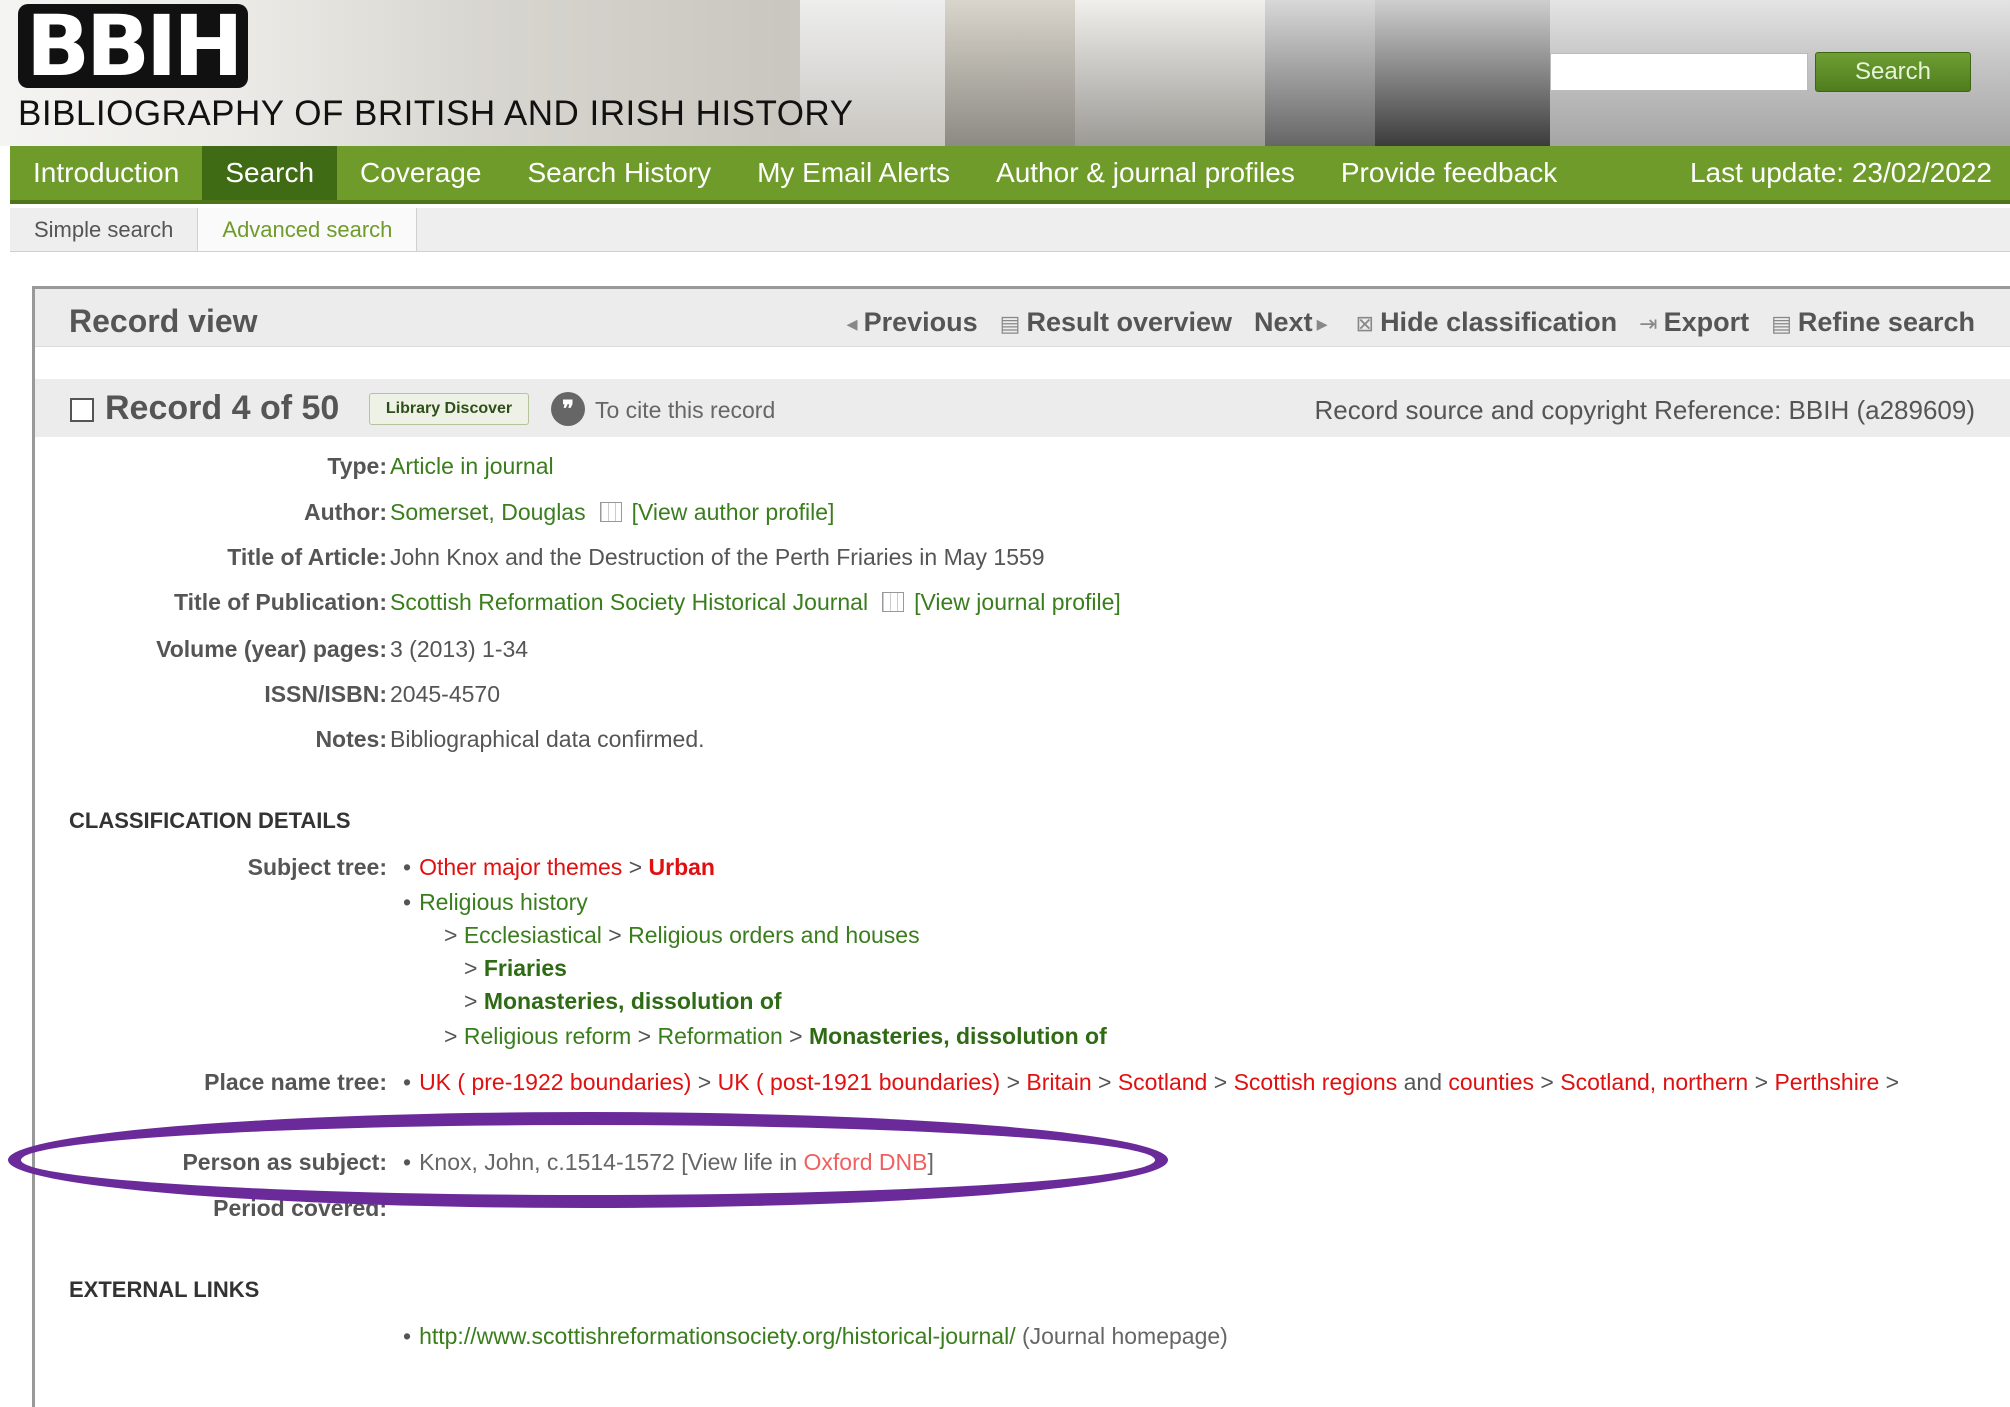 Image resolution: width=2010 pixels, height=1407 pixels. I want to click on place-link: Scotland, so click(1163, 1082).